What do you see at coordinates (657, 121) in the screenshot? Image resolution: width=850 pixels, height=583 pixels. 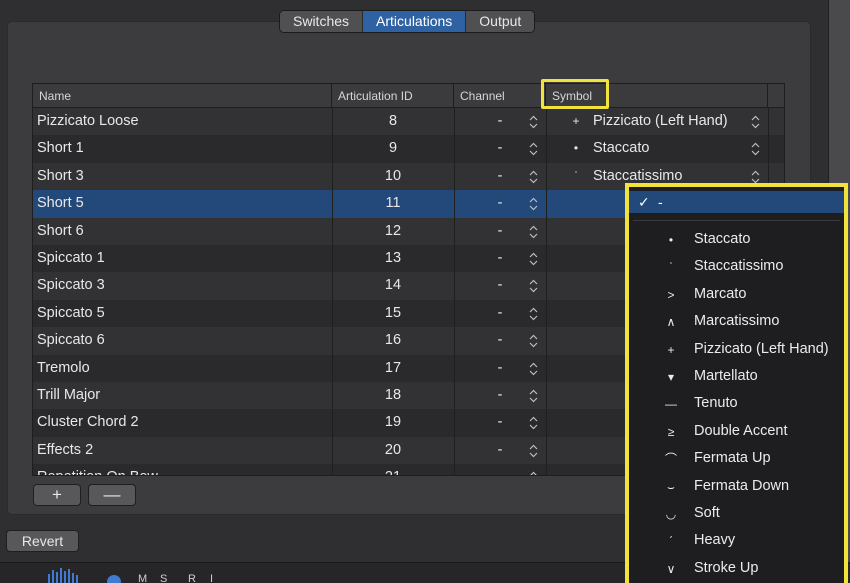 I see `row-symbol: + Pizzicato (Left Hand)` at bounding box center [657, 121].